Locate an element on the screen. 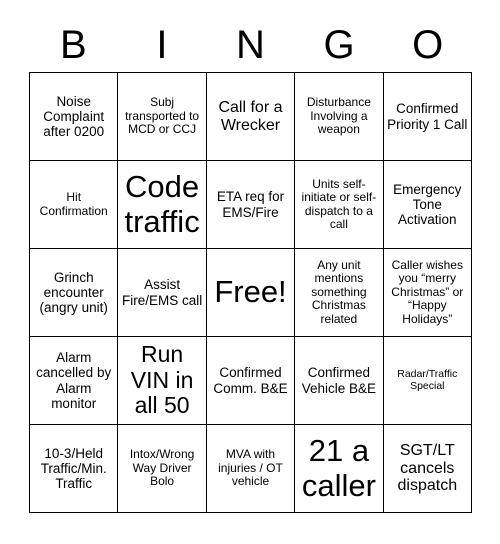 The width and height of the screenshot is (500, 544). bingo-cell-text: Disturbance Involving a weapon is located at coordinates (338, 116).